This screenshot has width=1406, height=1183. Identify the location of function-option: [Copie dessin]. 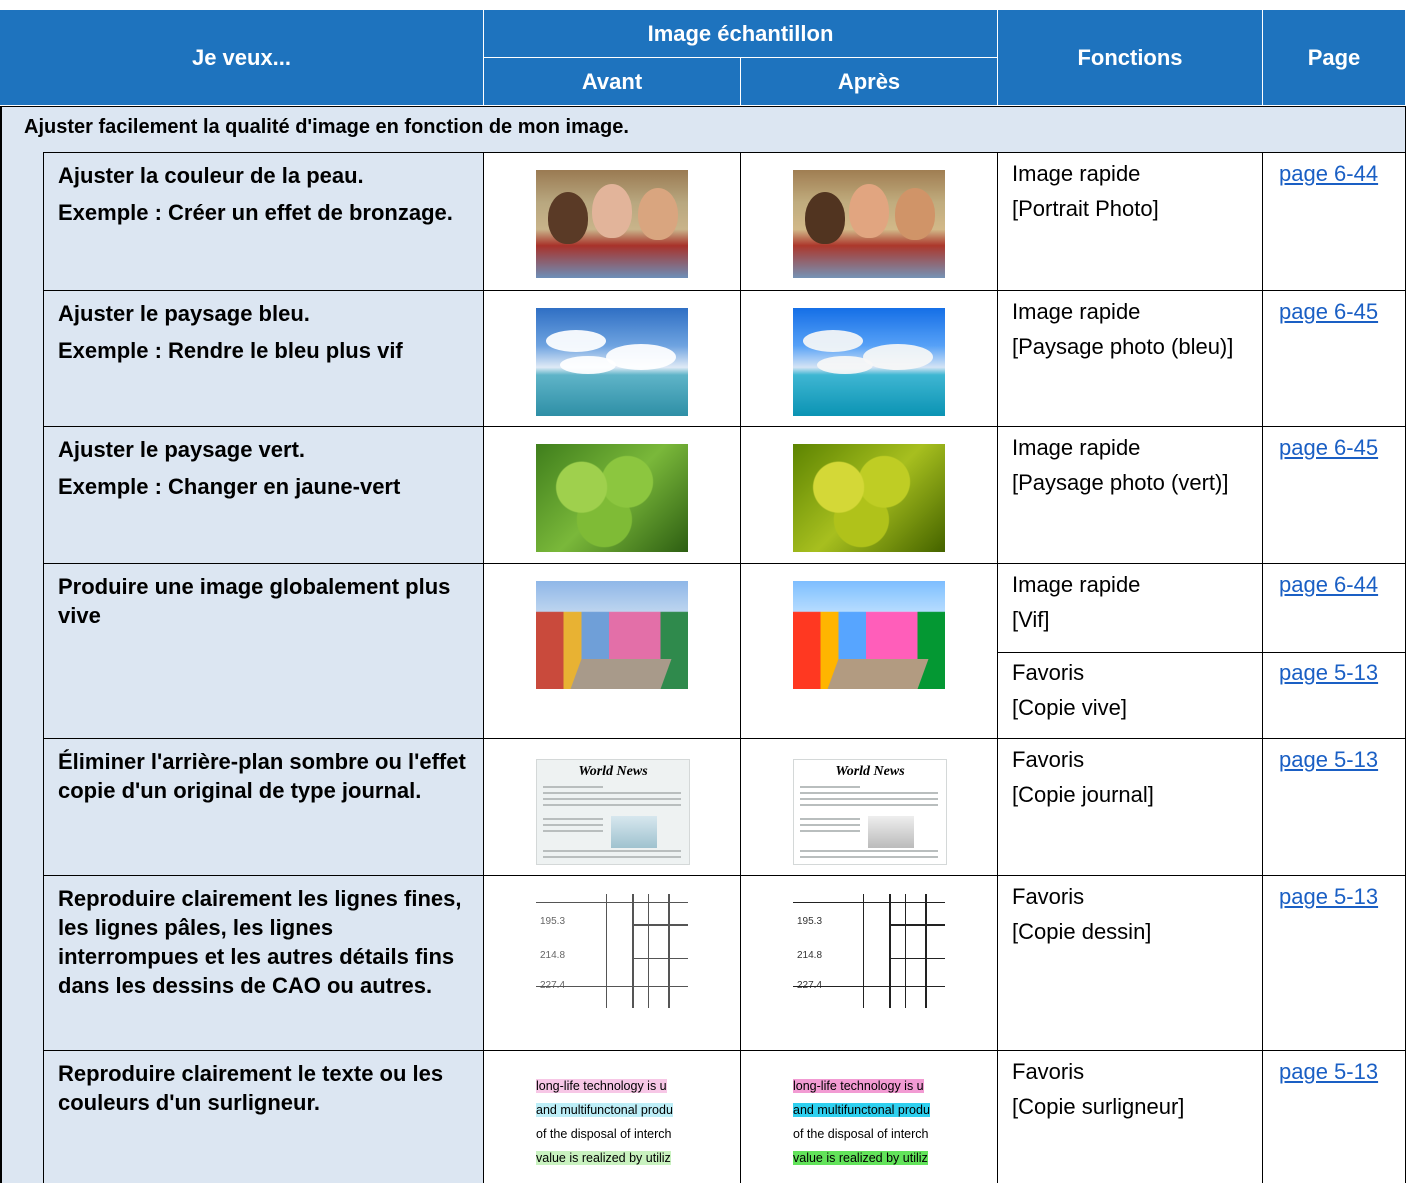
(1082, 931).